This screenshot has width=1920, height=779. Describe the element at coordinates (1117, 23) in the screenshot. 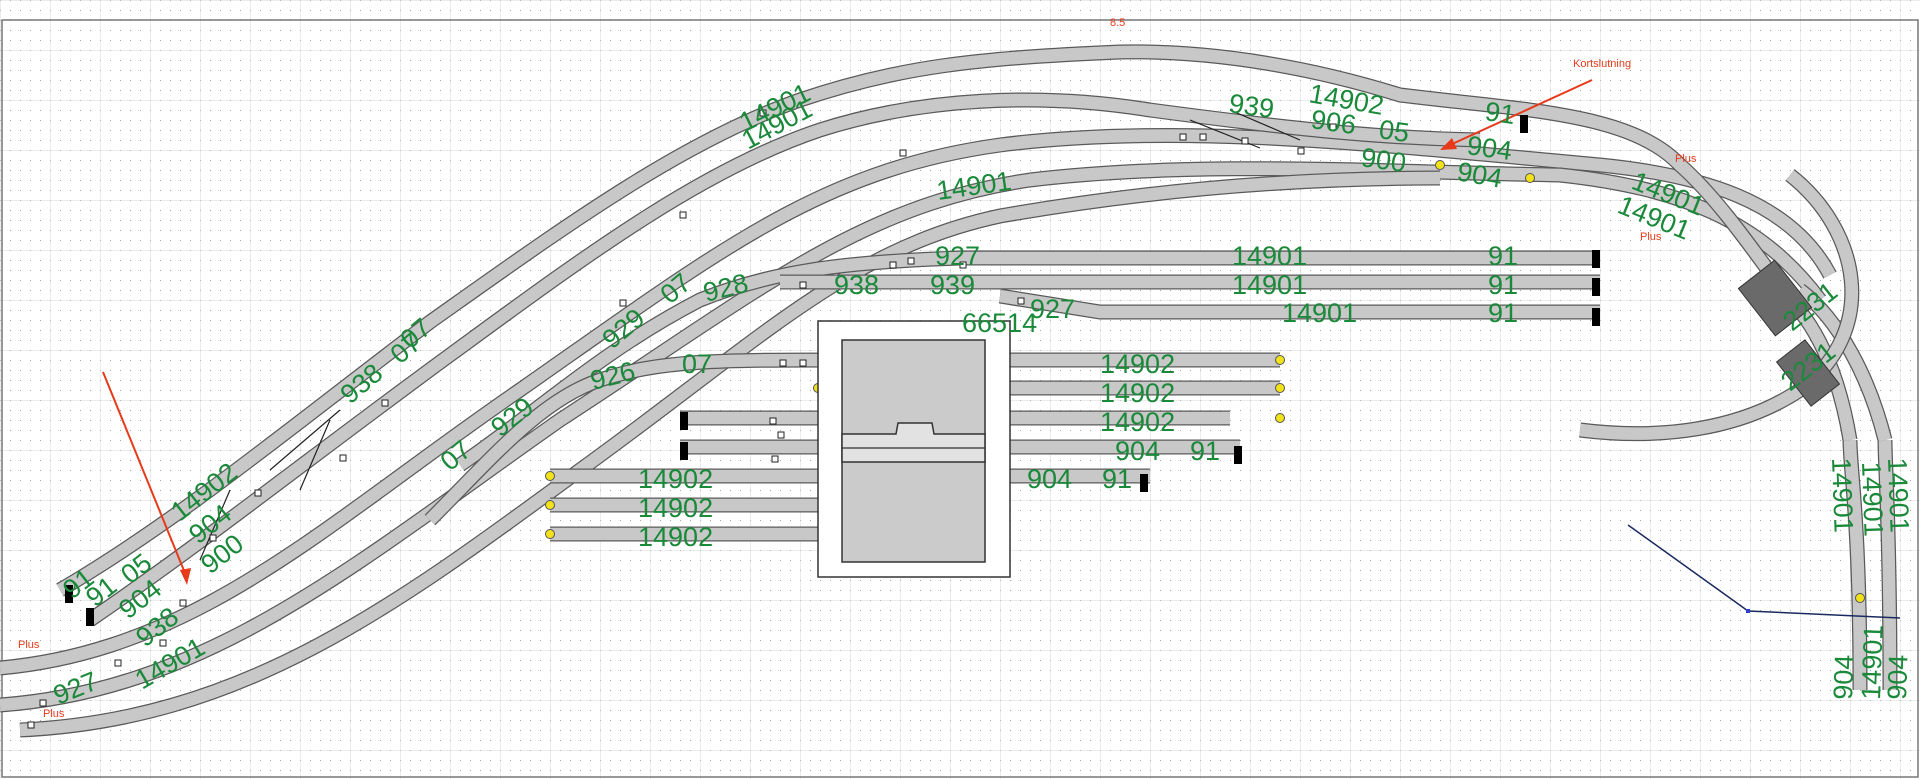

I see `top-label: 8.5` at that location.